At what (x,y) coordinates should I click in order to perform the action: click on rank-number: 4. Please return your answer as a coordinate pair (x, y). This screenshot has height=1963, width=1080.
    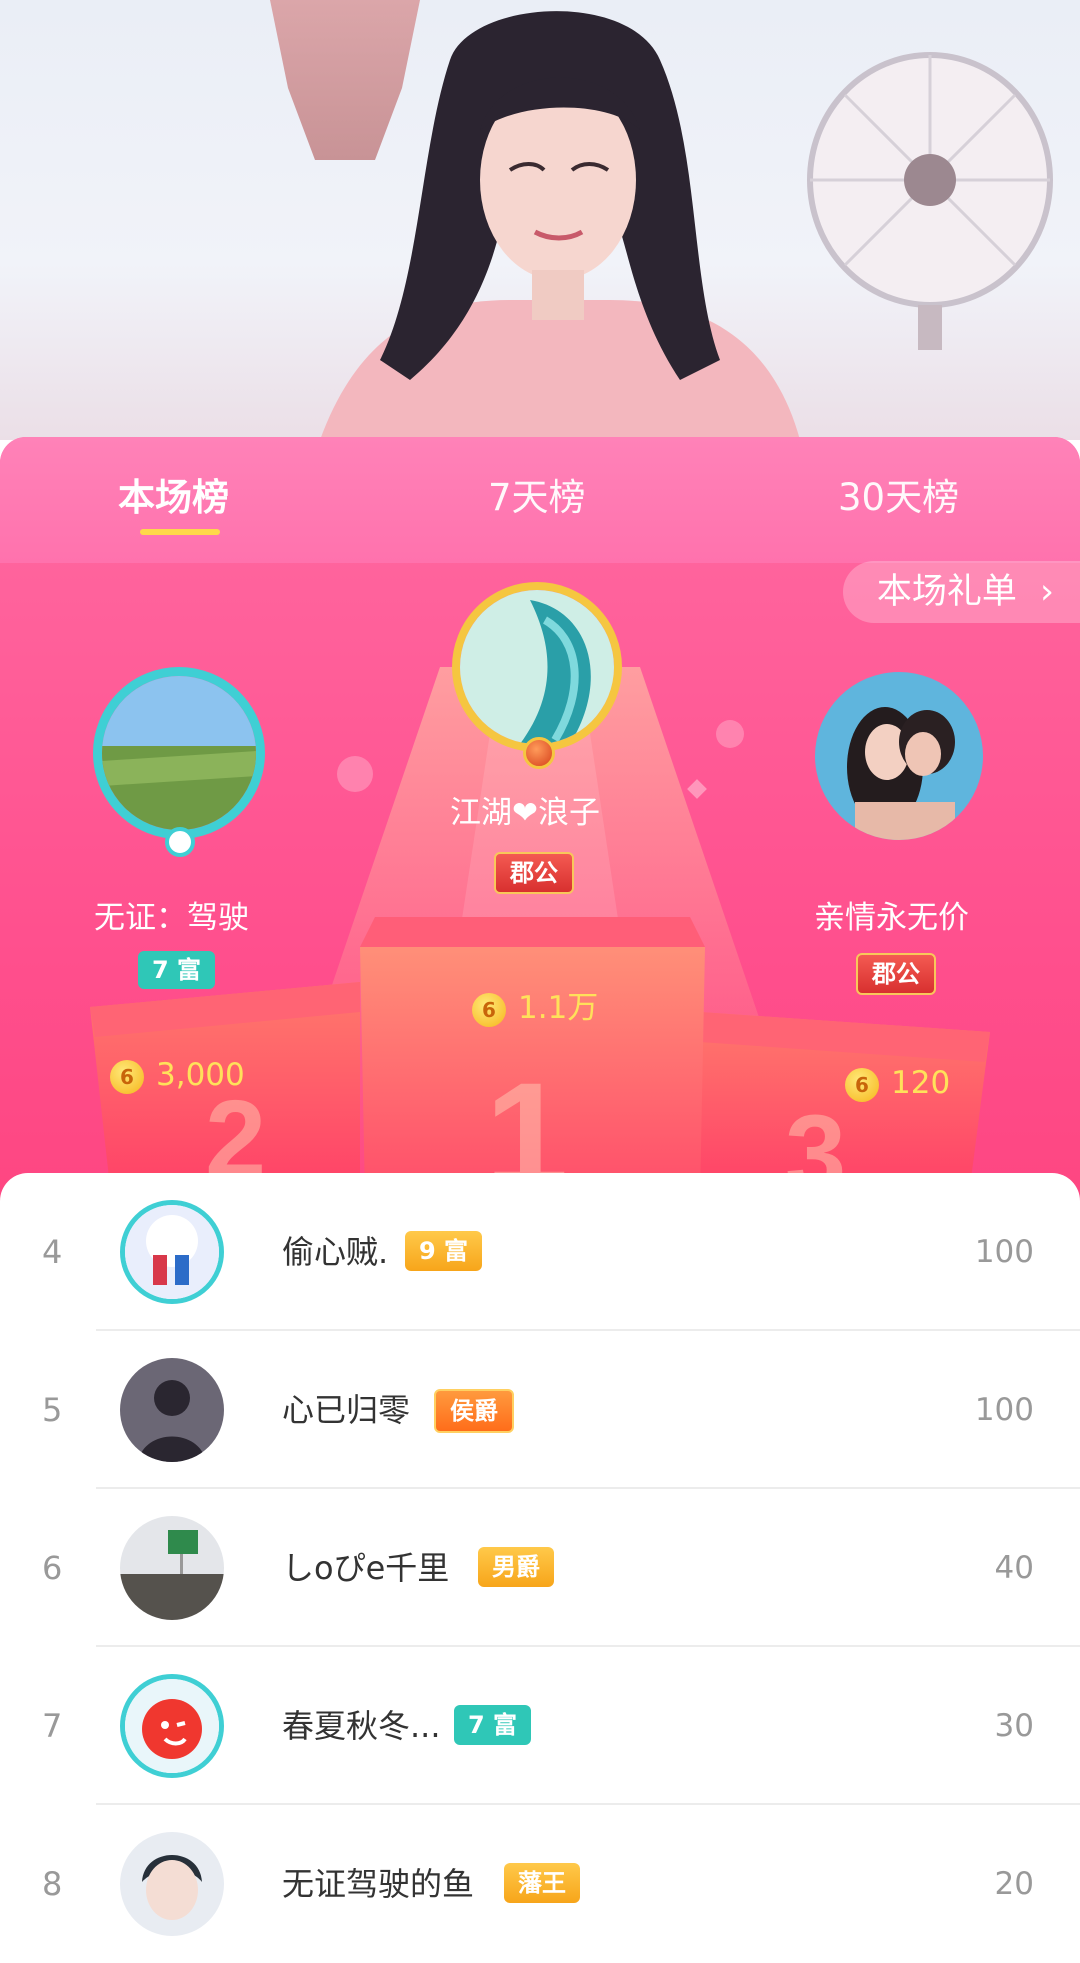
    Looking at the image, I should click on (52, 1252).